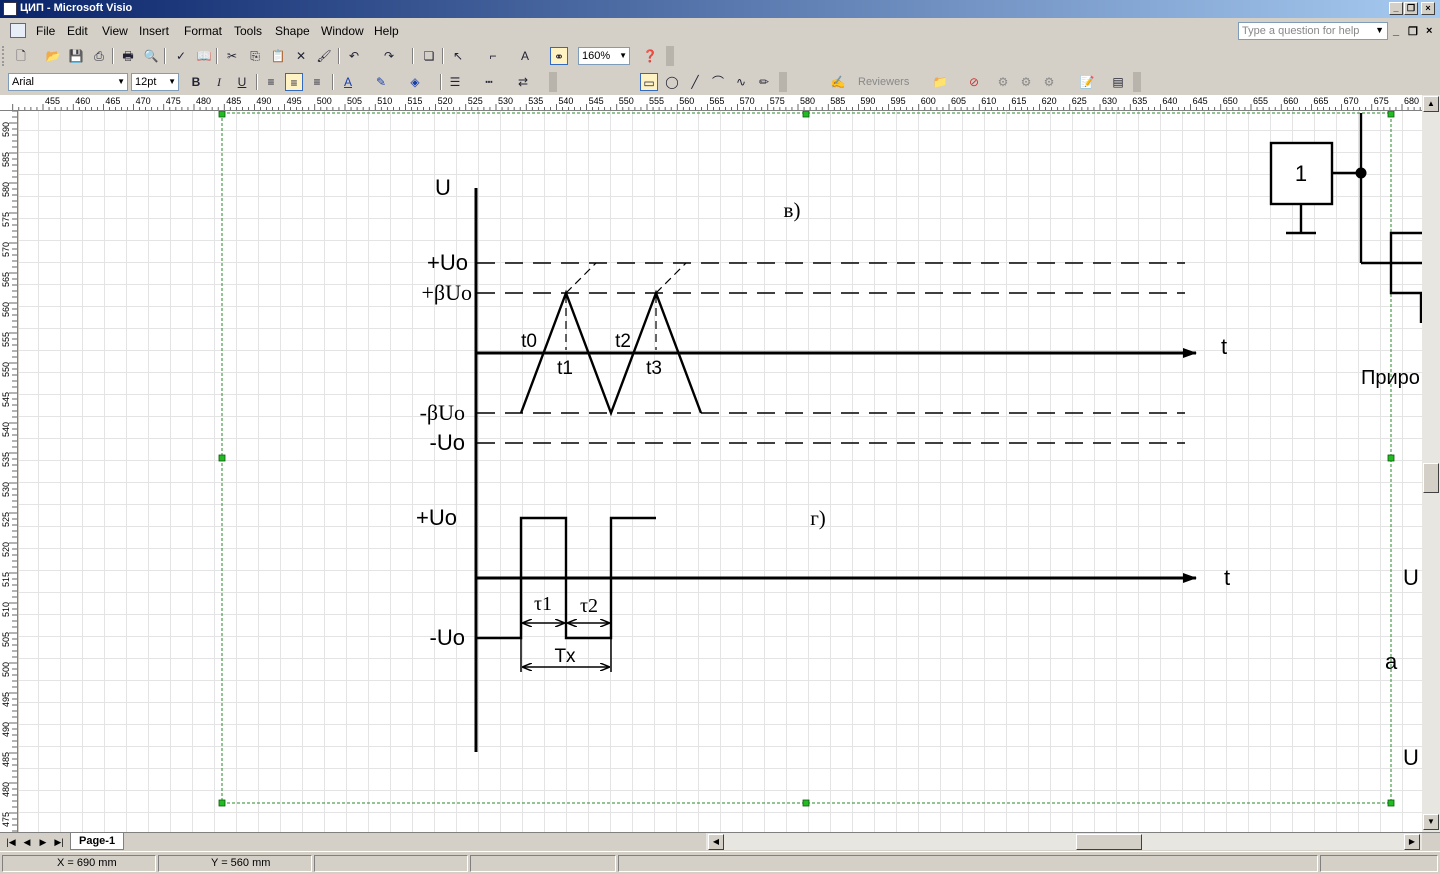 The height and width of the screenshot is (874, 1440). I want to click on freeform-tool-icon: ∿, so click(741, 82).